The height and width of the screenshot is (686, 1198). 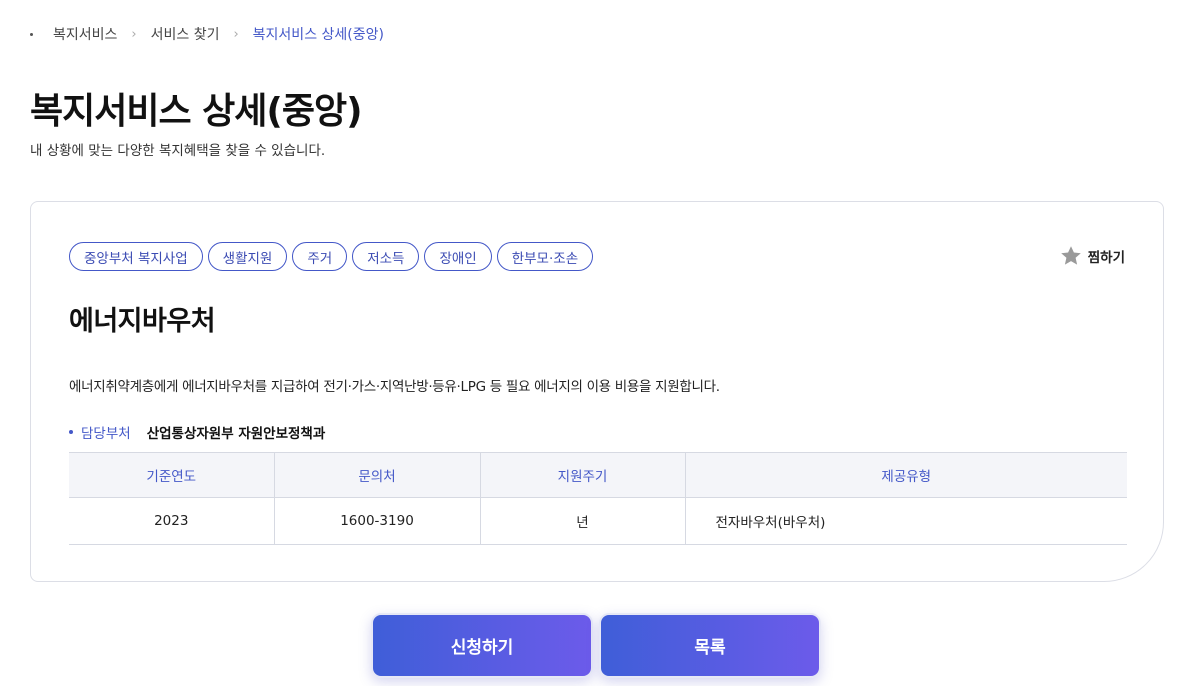 I want to click on service-title: 에너지바우처, so click(x=142, y=321).